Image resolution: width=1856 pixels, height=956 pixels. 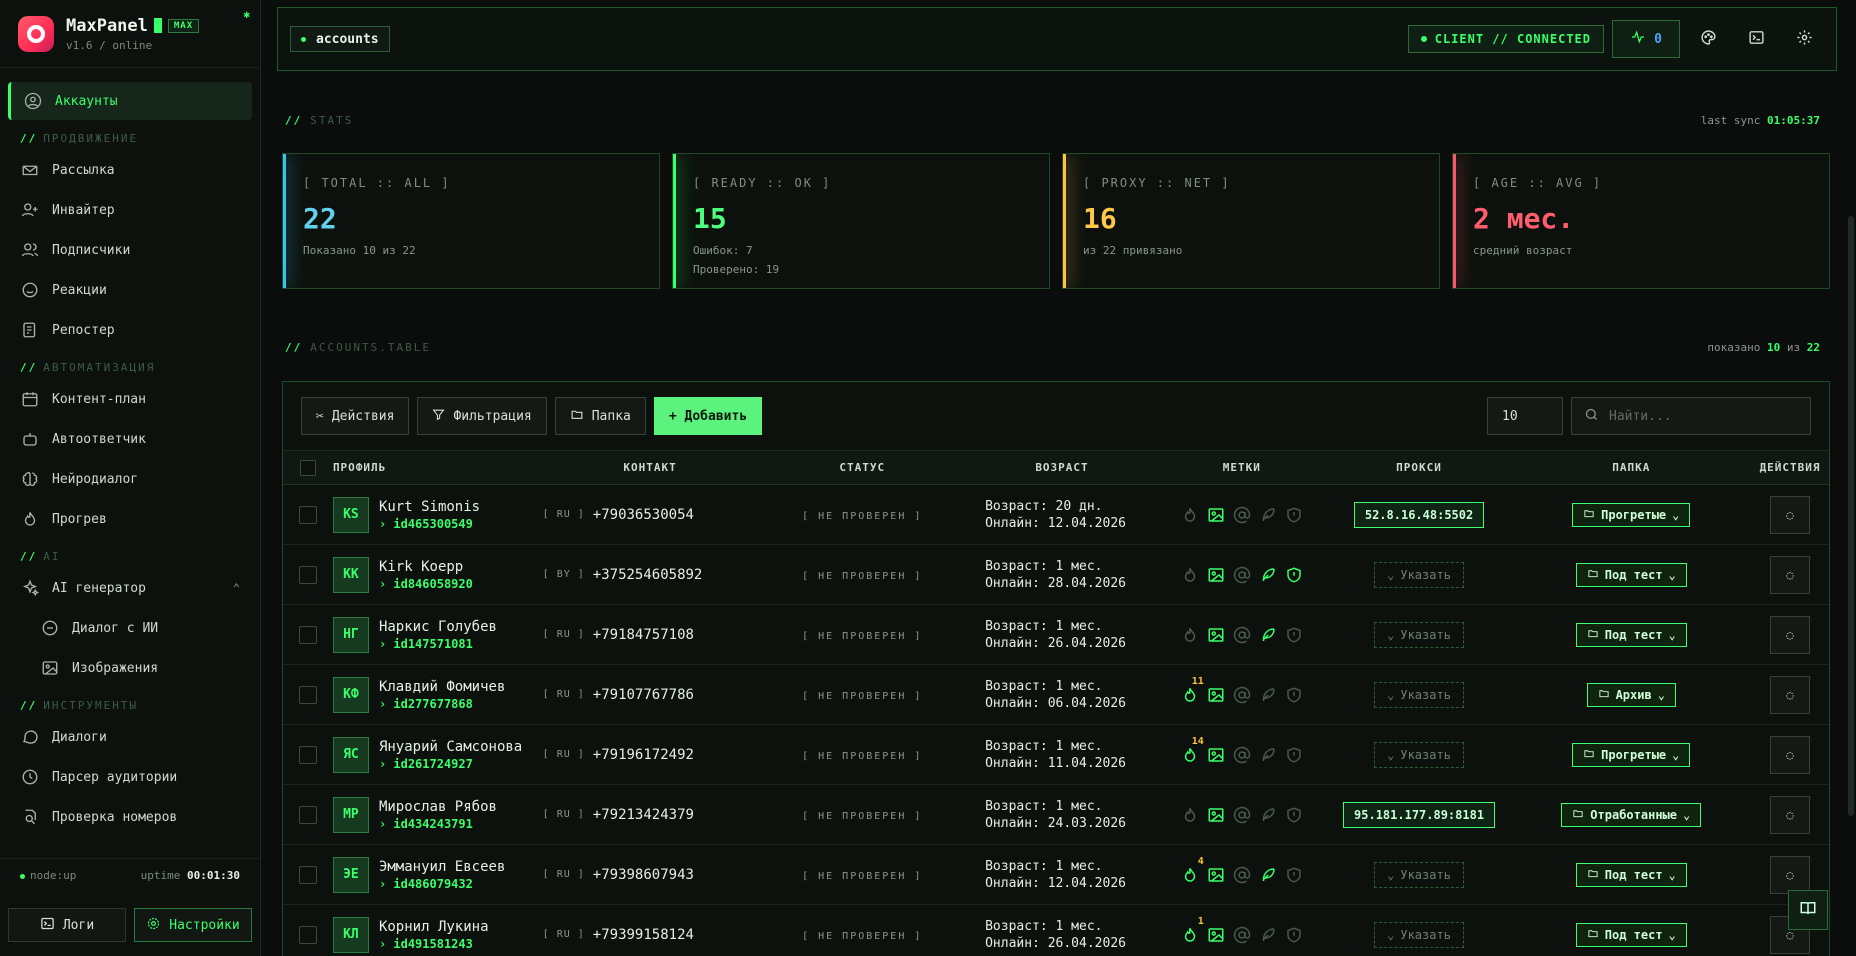 I want to click on column-tags: МЕТКИ, so click(x=1242, y=467).